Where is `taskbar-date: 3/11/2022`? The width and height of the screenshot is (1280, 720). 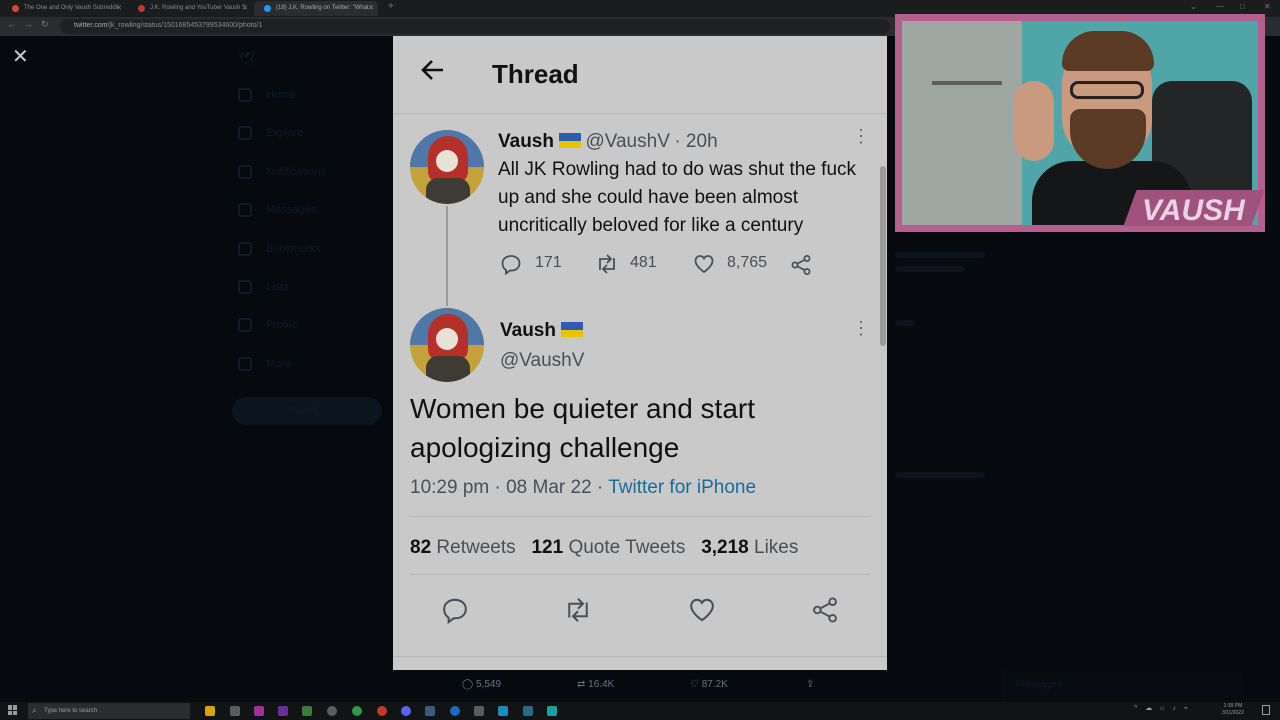
taskbar-date: 3/11/2022 is located at coordinates (1233, 713).